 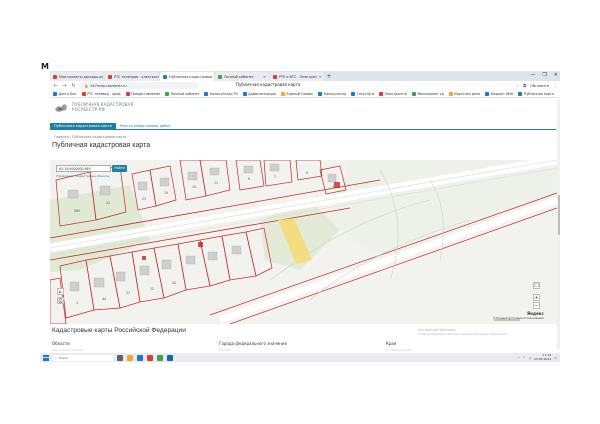 I want to click on layers-button: ☐, so click(x=536, y=285).